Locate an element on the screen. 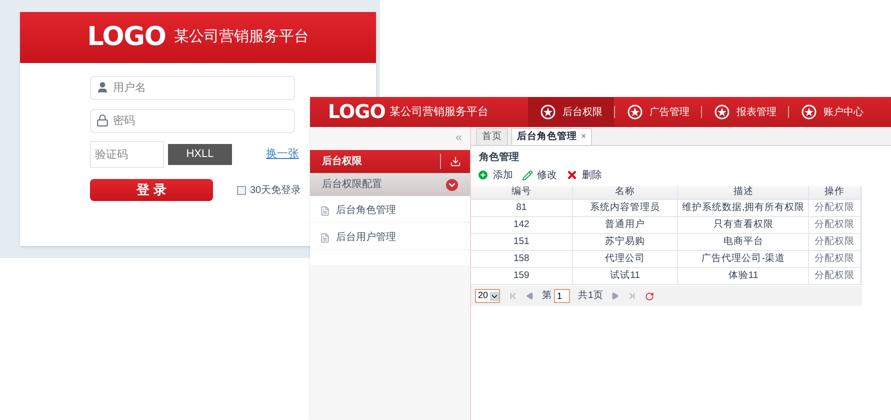  dropdown-icon is located at coordinates (495, 296).